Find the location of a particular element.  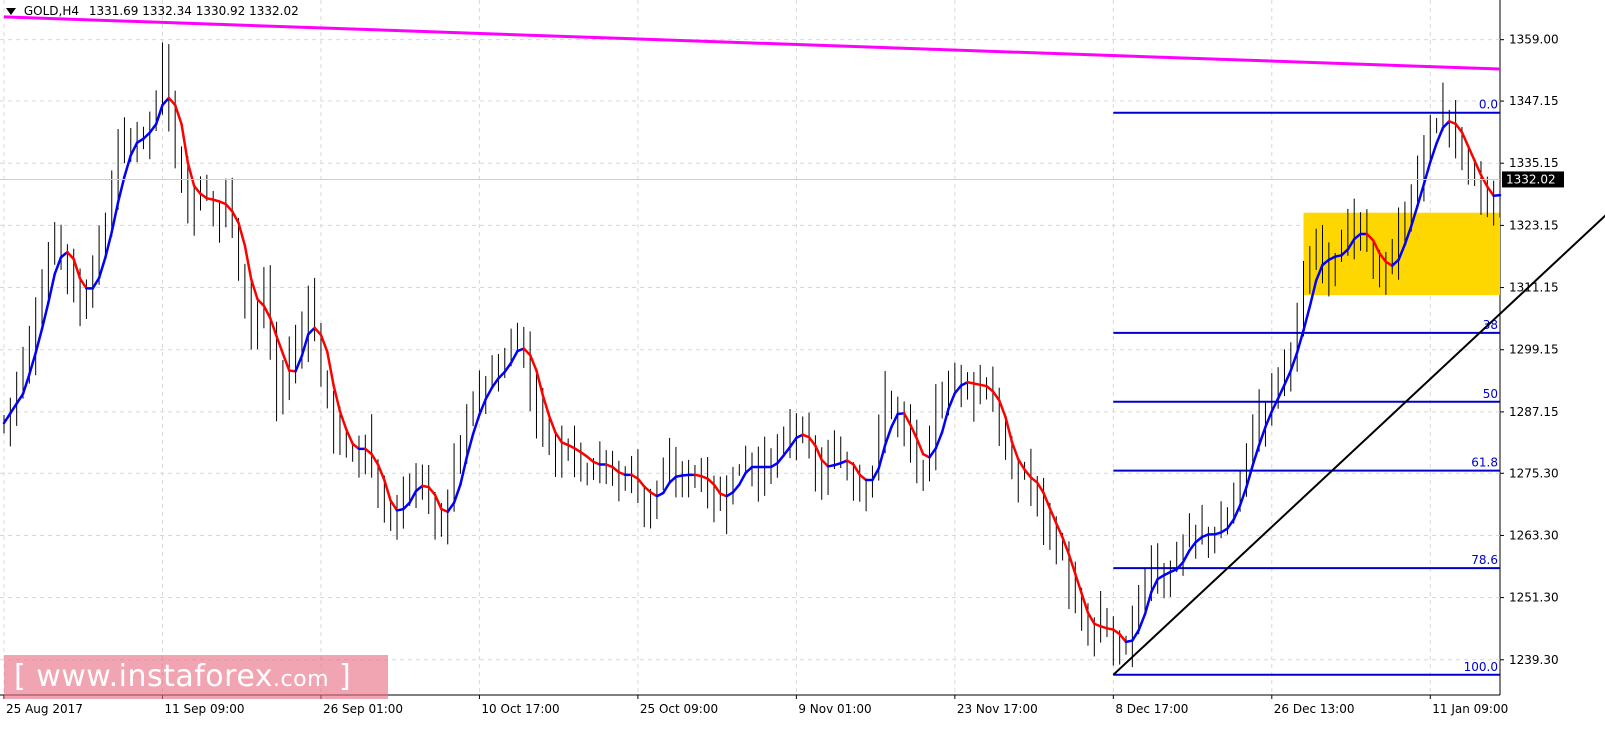

logo-close-bracket: ] is located at coordinates (345, 676).